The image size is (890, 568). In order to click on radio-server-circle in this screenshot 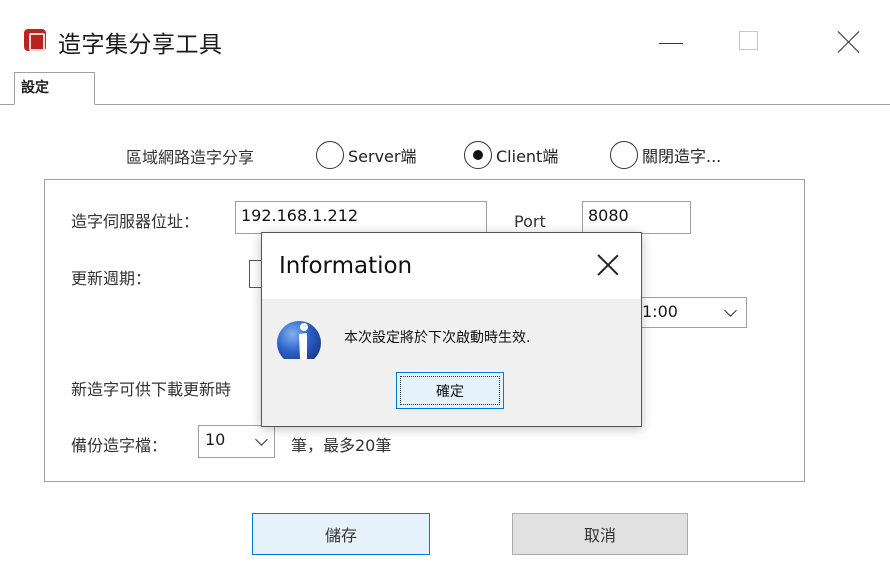, I will do `click(330, 155)`.